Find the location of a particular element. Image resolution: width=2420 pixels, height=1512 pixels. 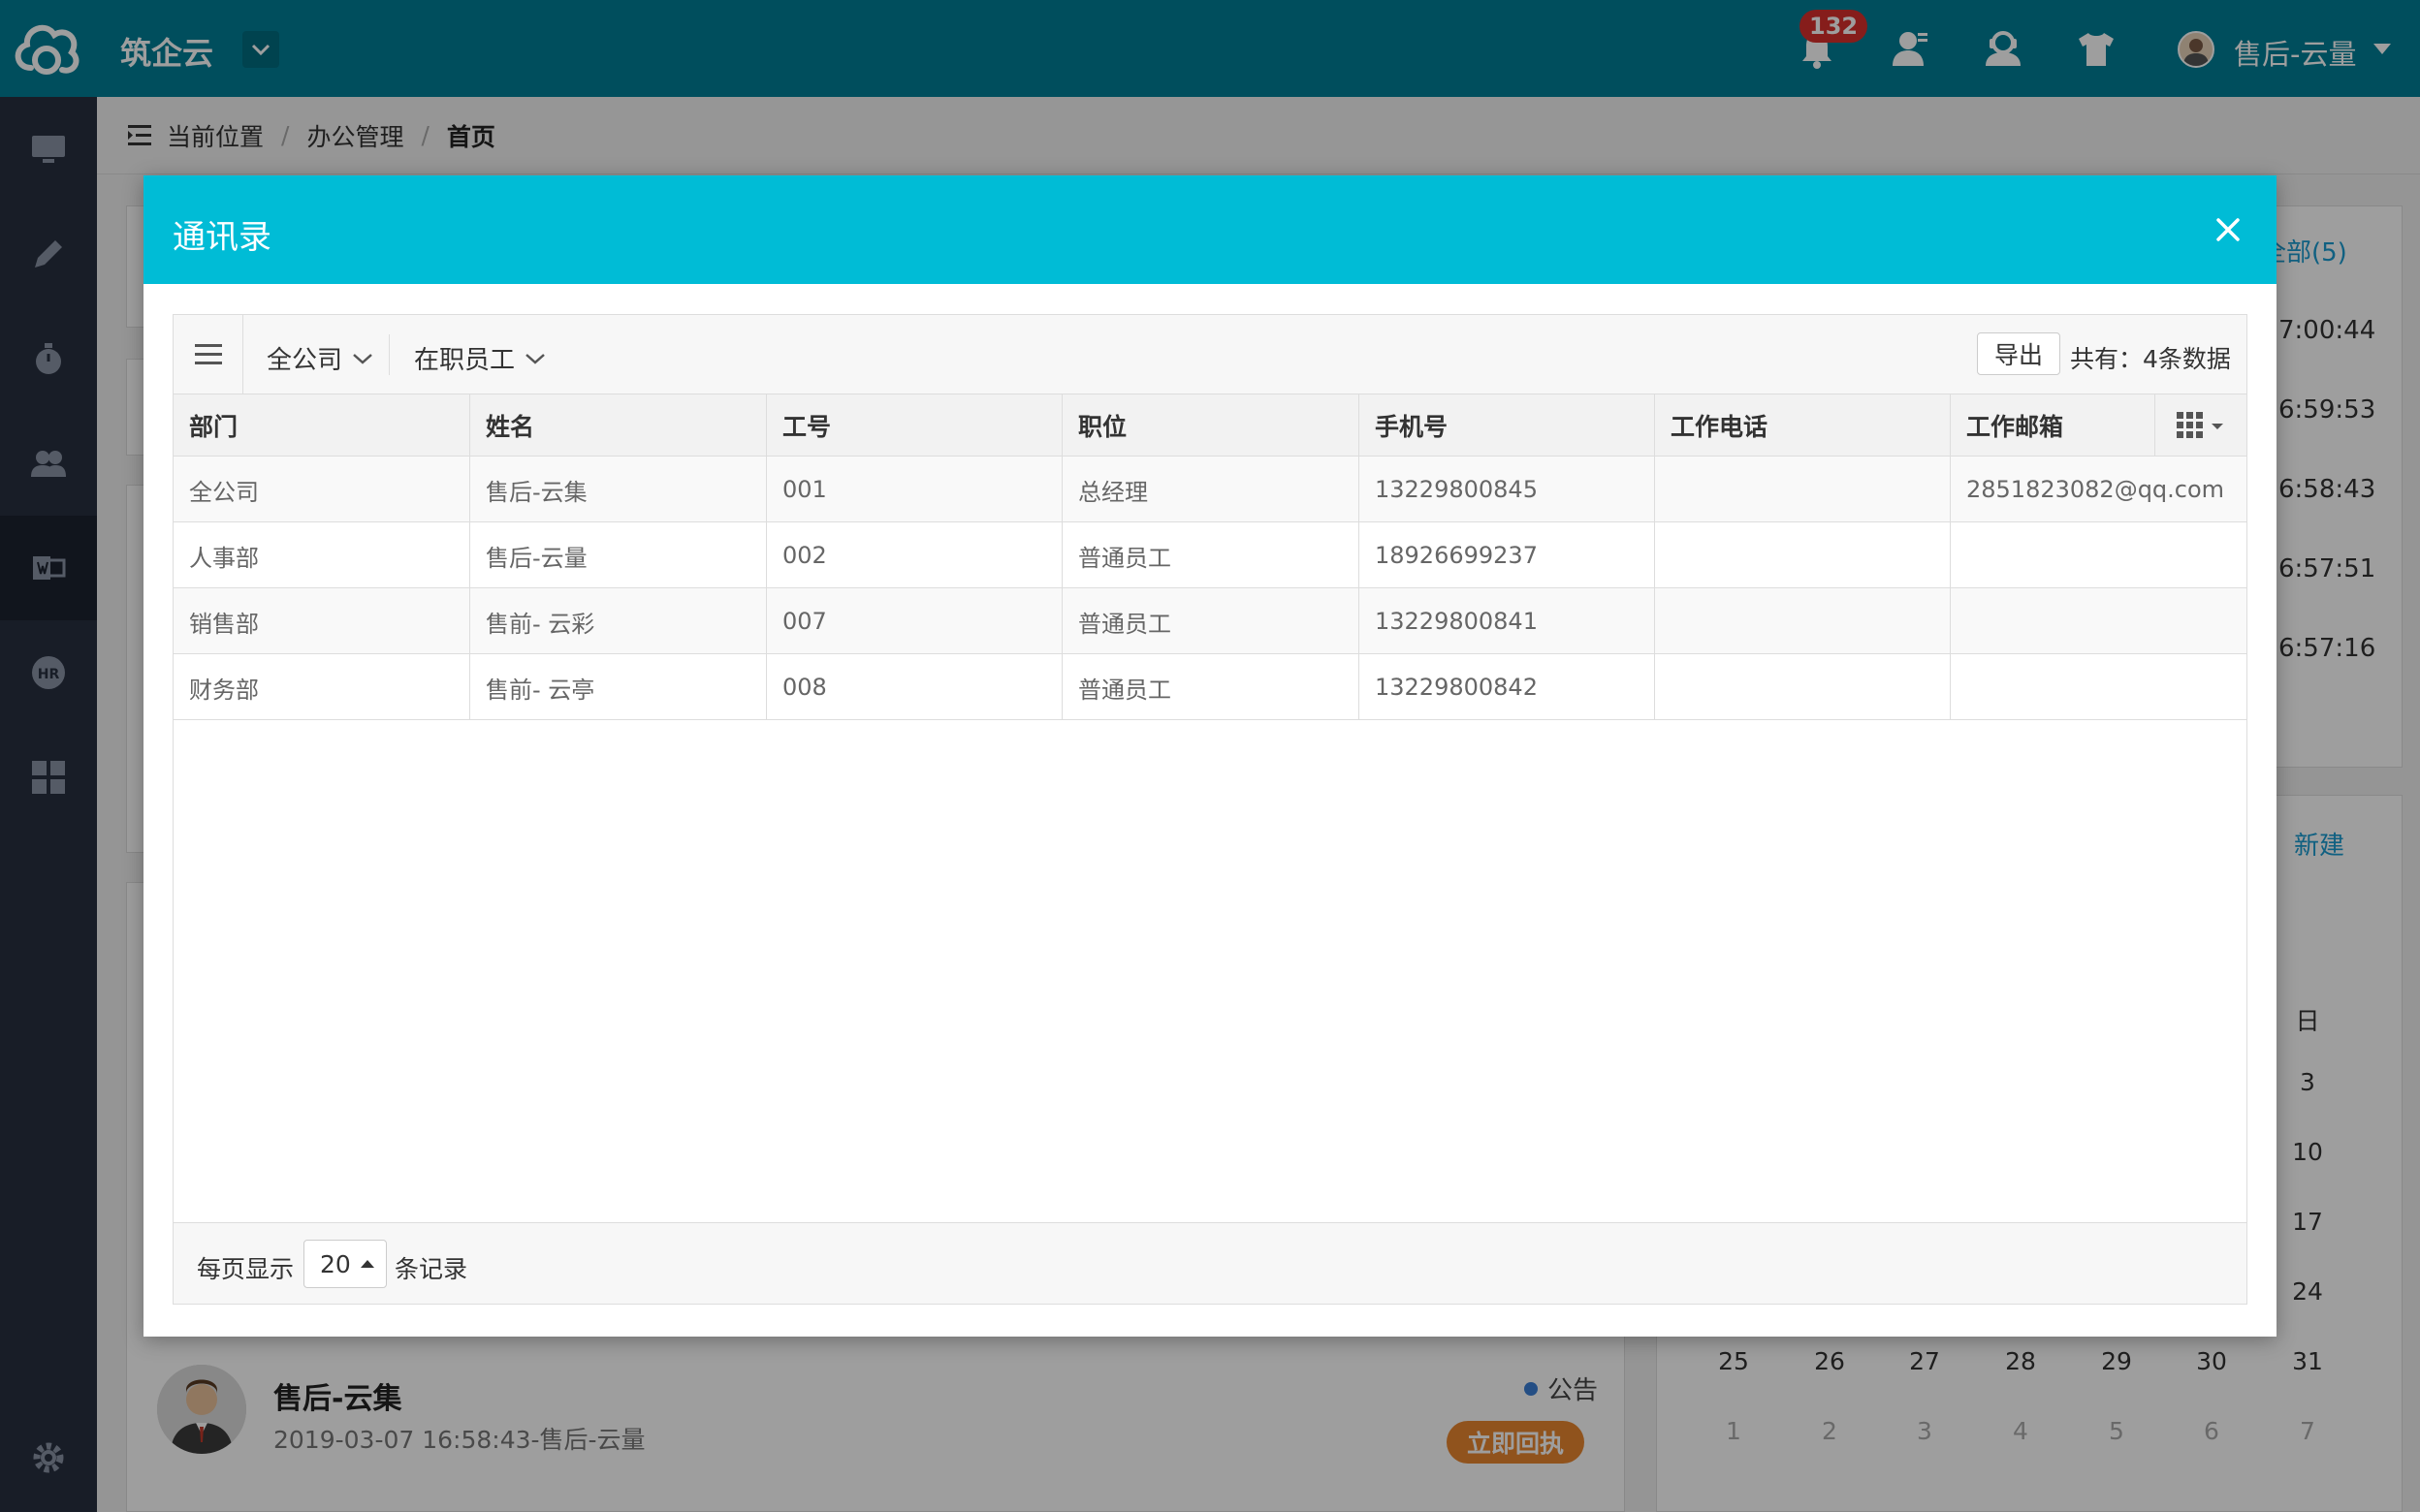

column-header-mobile: 手机号 is located at coordinates (1507, 426).